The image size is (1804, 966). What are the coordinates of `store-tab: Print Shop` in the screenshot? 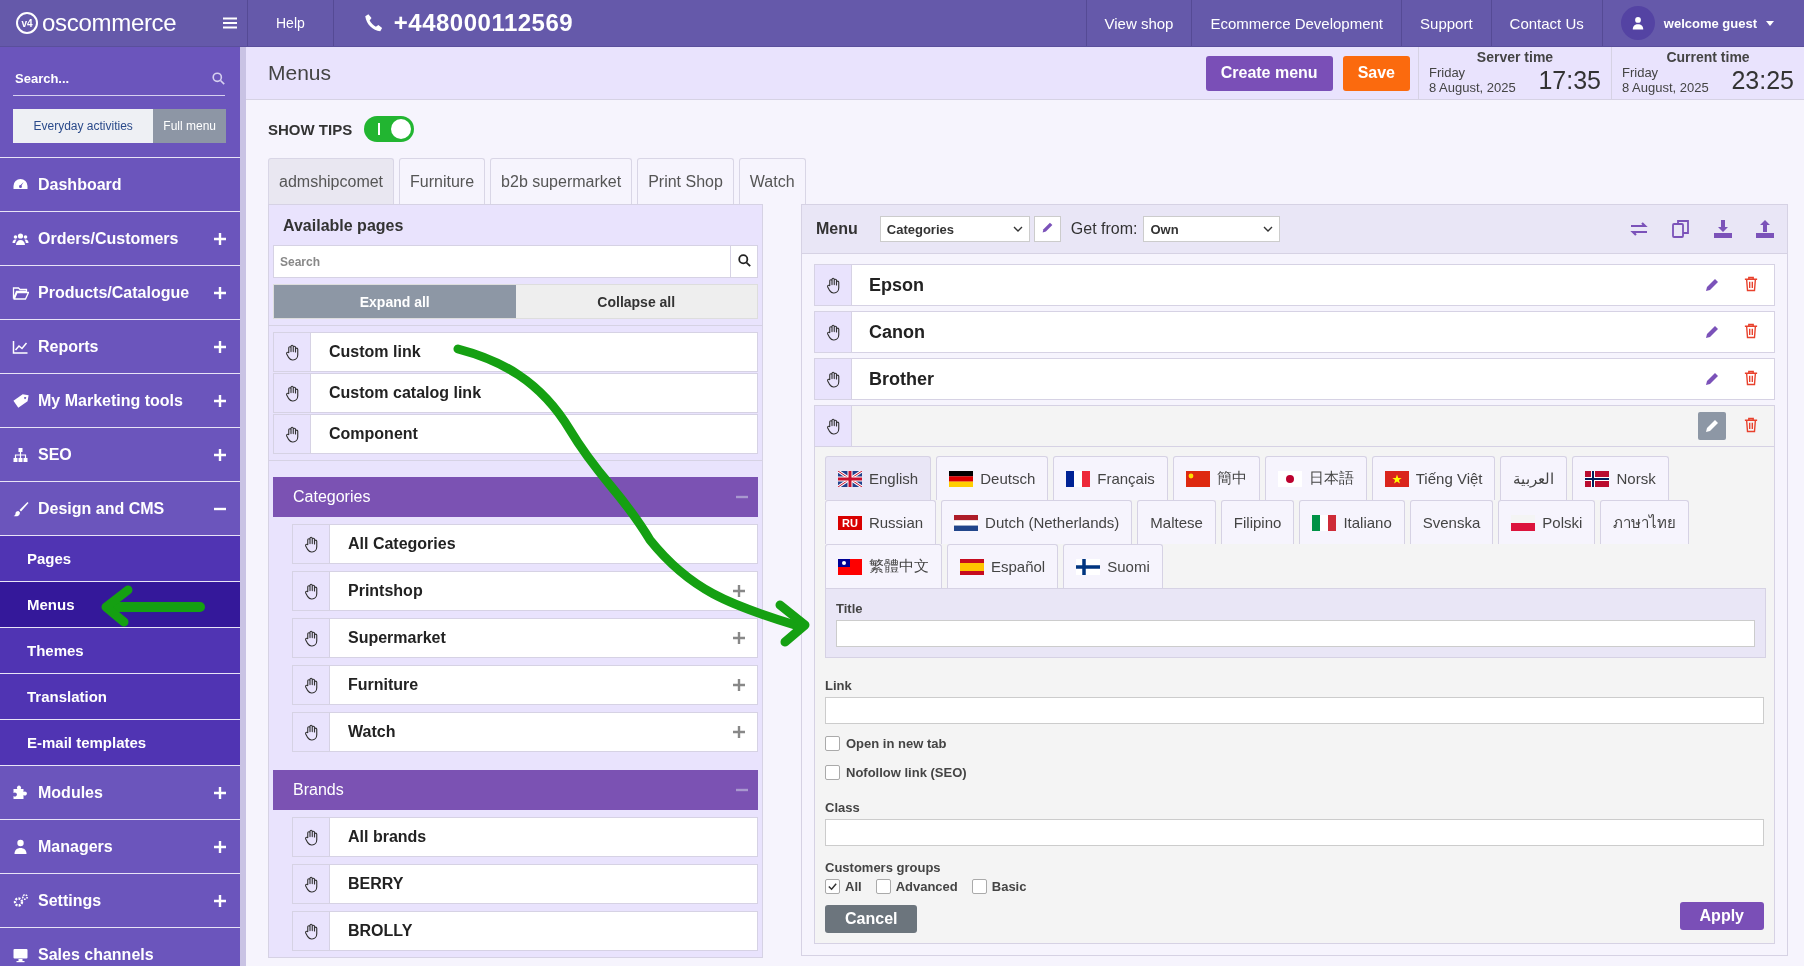 It's located at (685, 181).